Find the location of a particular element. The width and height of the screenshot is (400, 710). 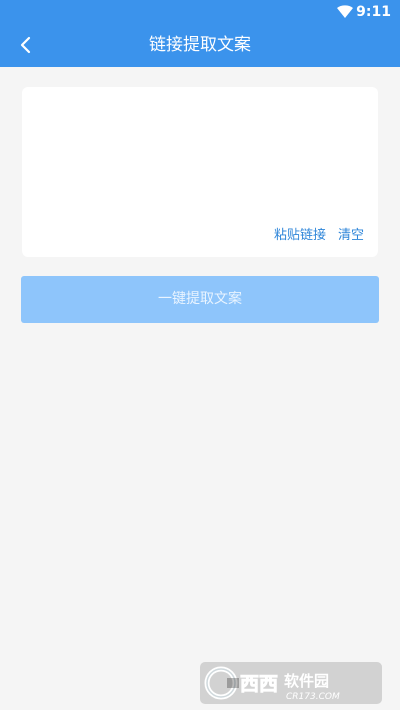

extract-copy-button: 一键提取文案 is located at coordinates (200, 299).